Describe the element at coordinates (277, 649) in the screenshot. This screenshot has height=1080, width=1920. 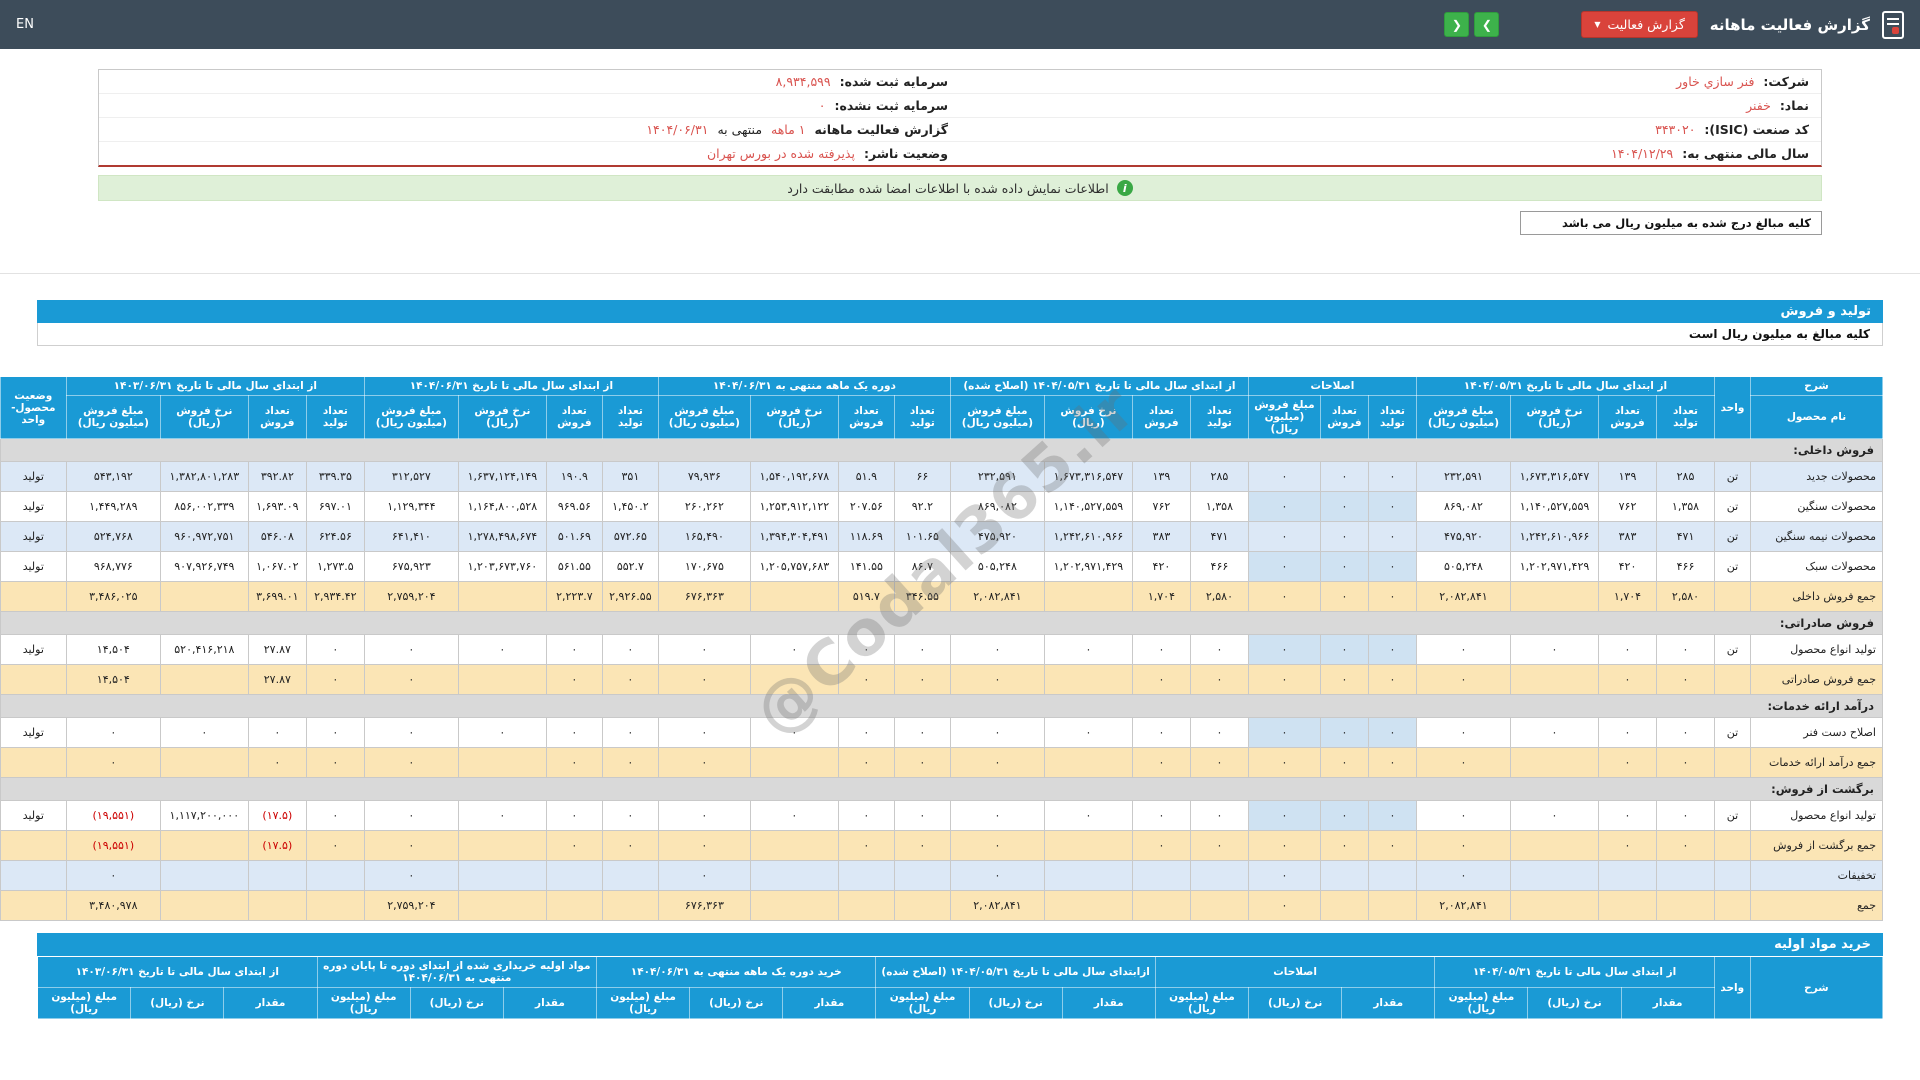
I see `value-cell: ۲۷.۸۷` at that location.